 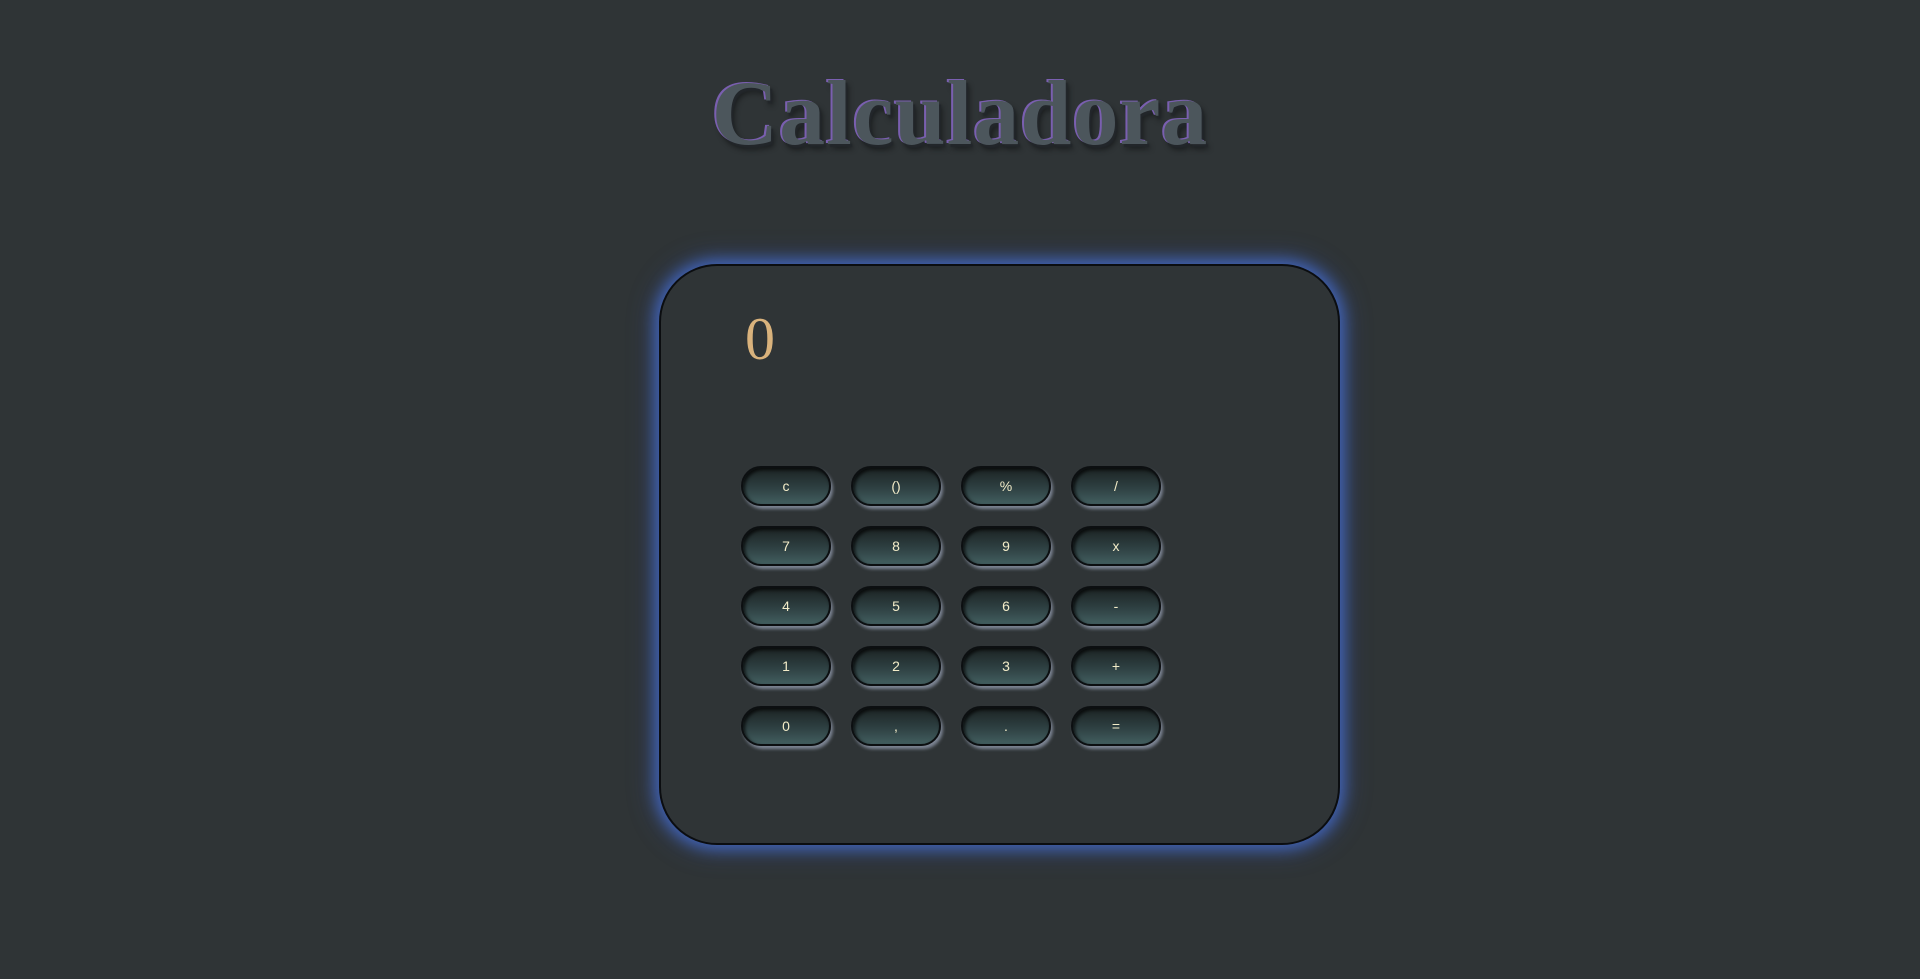 What do you see at coordinates (1116, 546) in the screenshot?
I see `multiply-button: x` at bounding box center [1116, 546].